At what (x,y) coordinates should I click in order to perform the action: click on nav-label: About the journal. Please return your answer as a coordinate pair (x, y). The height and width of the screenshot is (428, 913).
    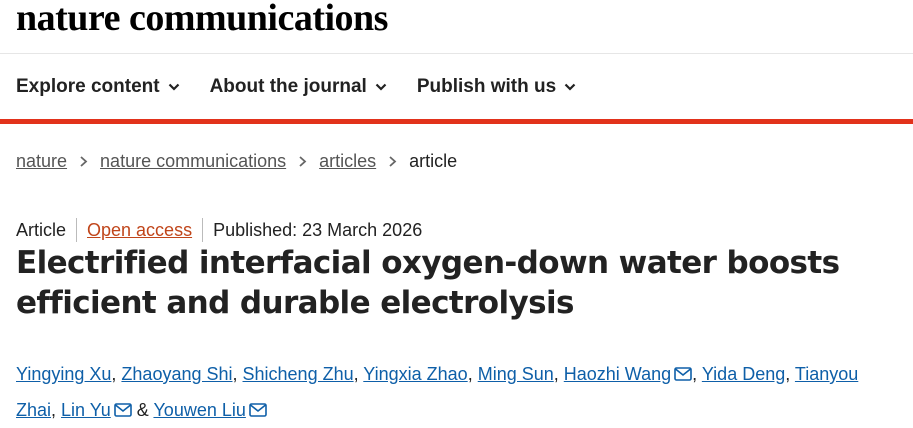
    Looking at the image, I should click on (288, 86).